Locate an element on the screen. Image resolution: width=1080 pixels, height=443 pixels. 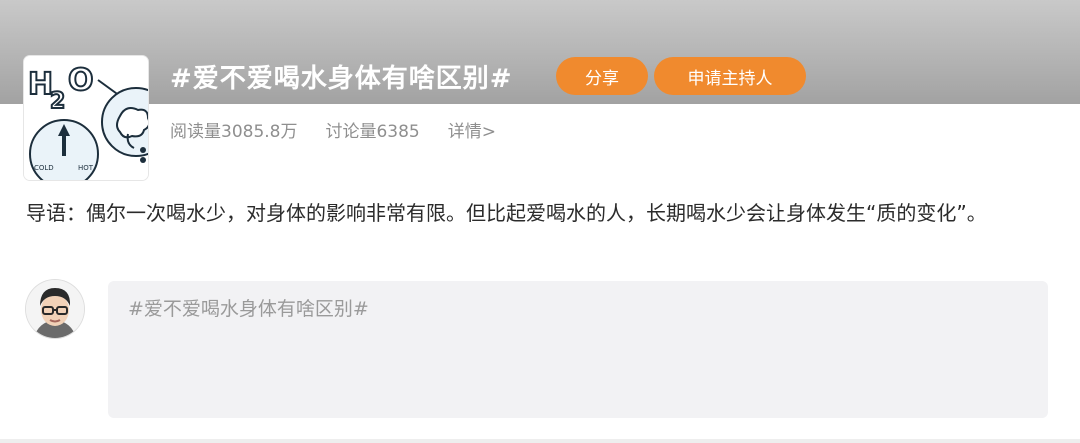
topic-title: #爱不爱喝水身体有啥区别# is located at coordinates (341, 79).